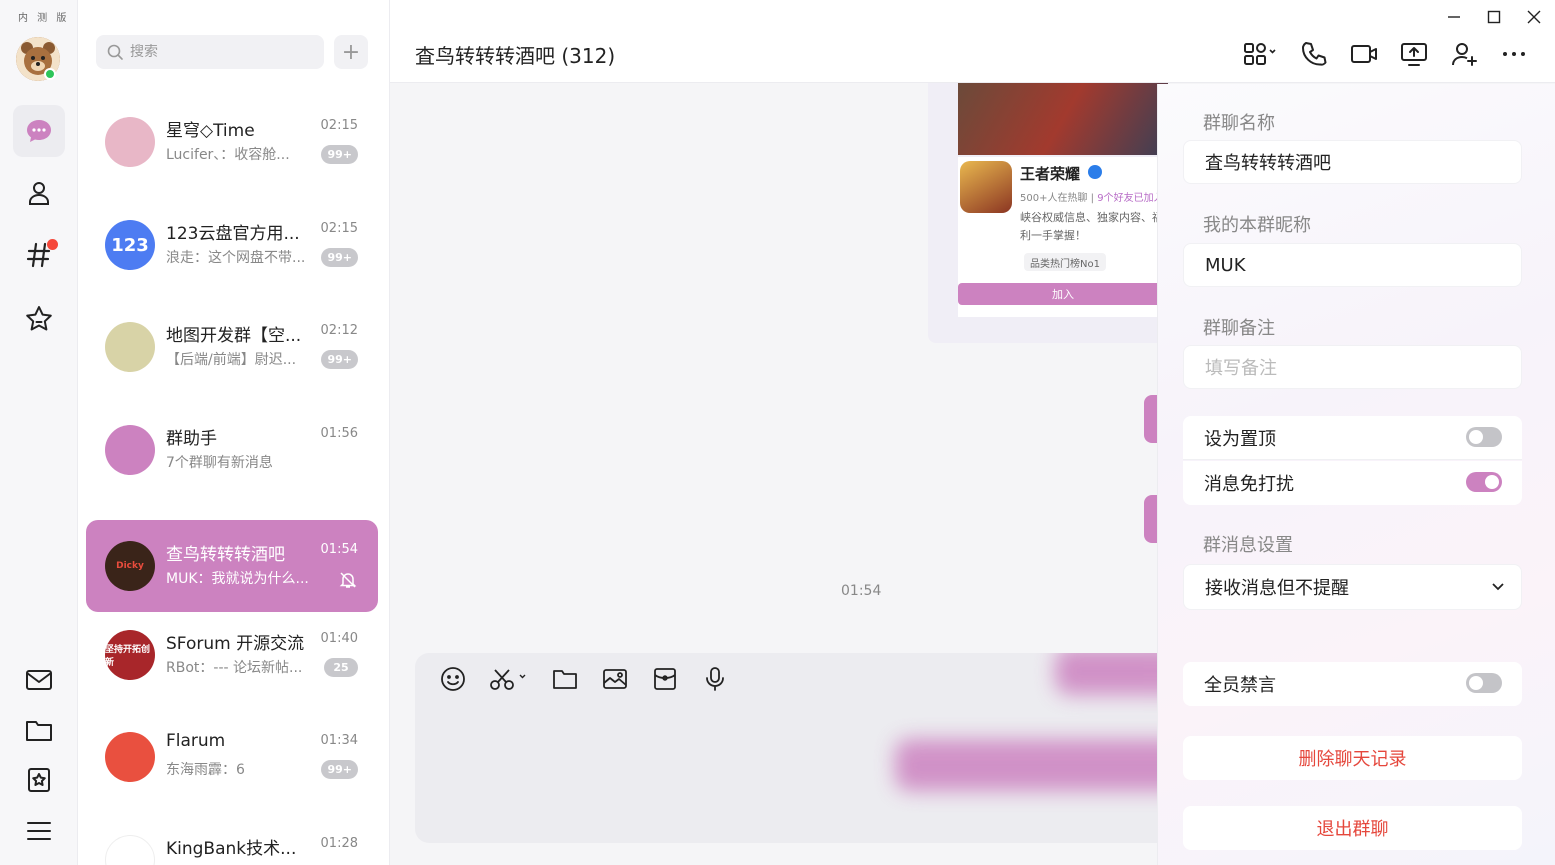  What do you see at coordinates (348, 580) in the screenshot?
I see `muted-bell-icon` at bounding box center [348, 580].